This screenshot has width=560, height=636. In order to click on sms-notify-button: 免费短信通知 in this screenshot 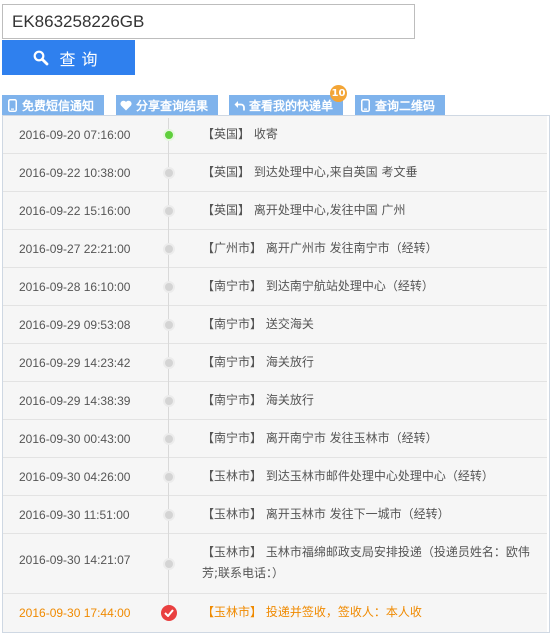, I will do `click(53, 105)`.